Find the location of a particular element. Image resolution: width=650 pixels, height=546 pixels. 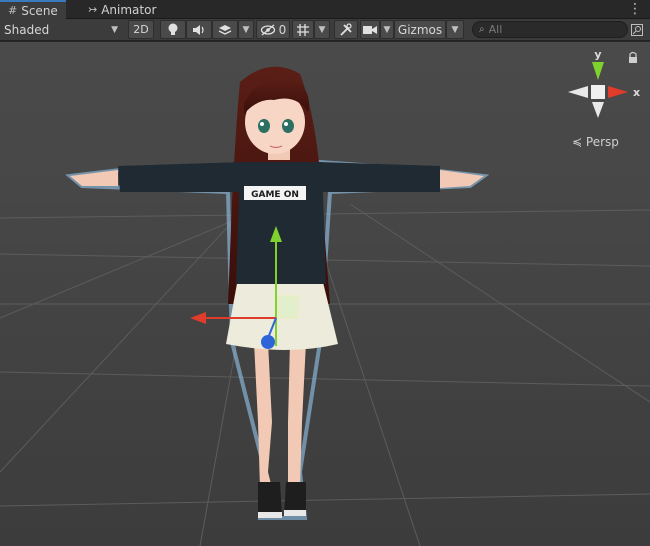

hidden-eye-icon is located at coordinates (267, 29).